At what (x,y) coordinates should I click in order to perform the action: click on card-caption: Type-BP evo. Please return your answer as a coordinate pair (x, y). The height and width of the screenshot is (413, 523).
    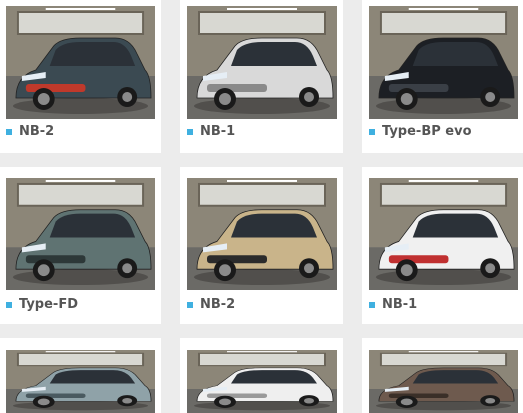
    Looking at the image, I should click on (420, 131).